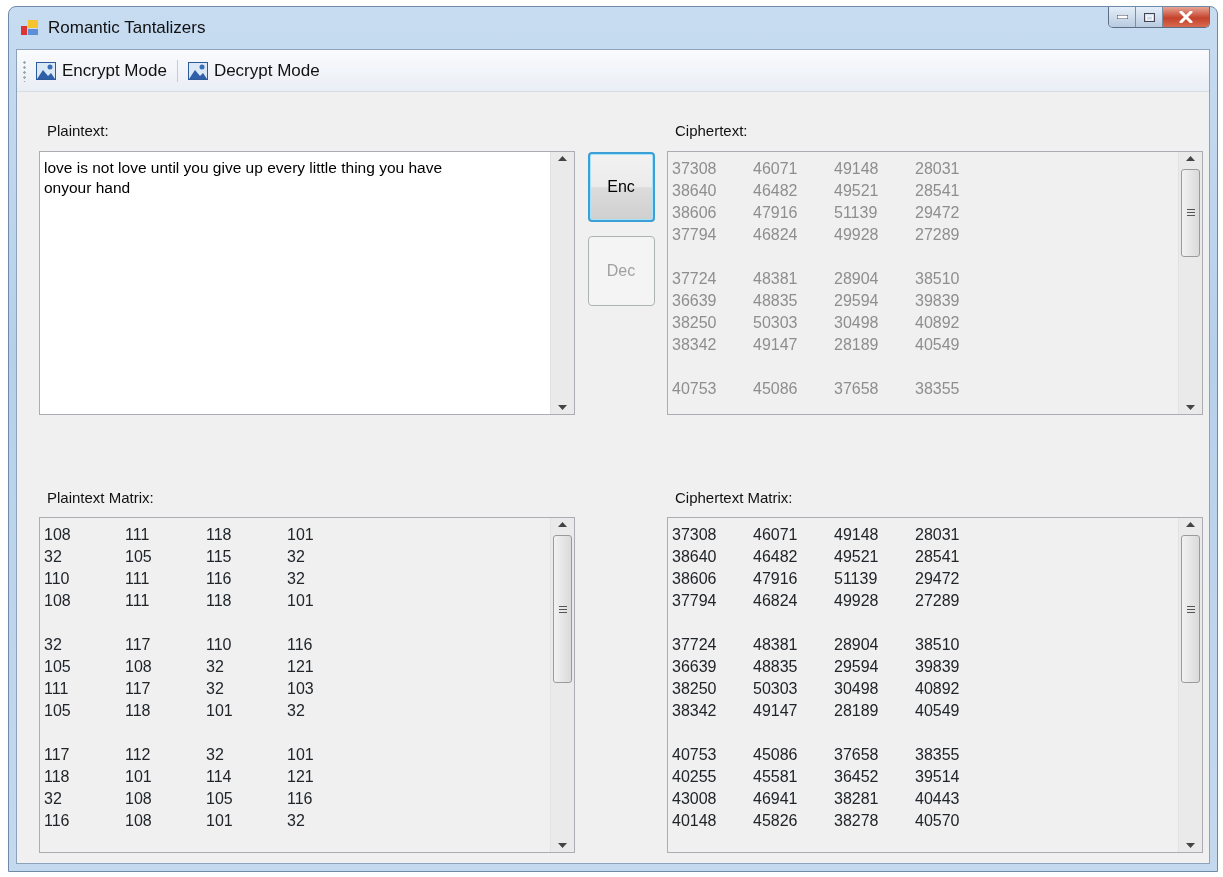 Image resolution: width=1223 pixels, height=877 pixels. I want to click on matrix-value: 27289, so click(938, 601).